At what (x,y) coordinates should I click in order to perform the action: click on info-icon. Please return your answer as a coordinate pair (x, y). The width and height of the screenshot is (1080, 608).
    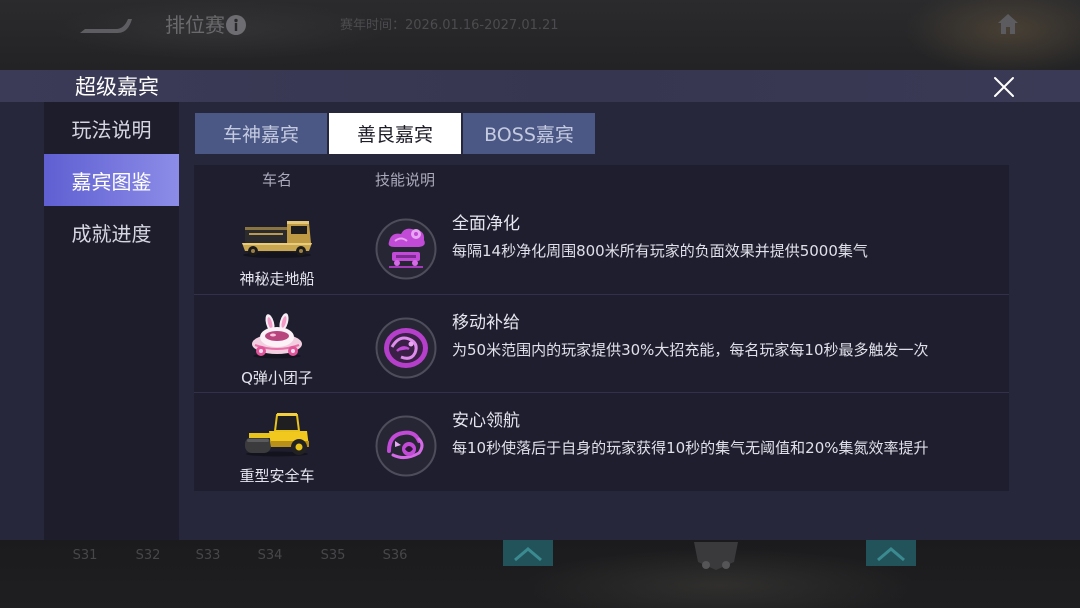
    Looking at the image, I should click on (236, 25).